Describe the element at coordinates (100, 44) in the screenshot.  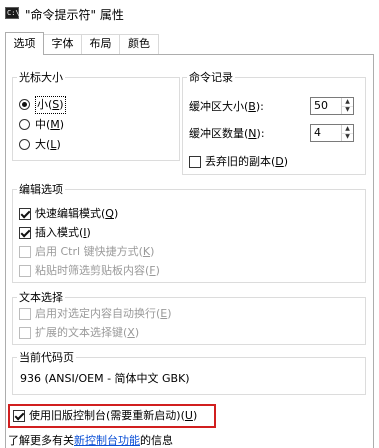
I see `tab-layout: 布局` at that location.